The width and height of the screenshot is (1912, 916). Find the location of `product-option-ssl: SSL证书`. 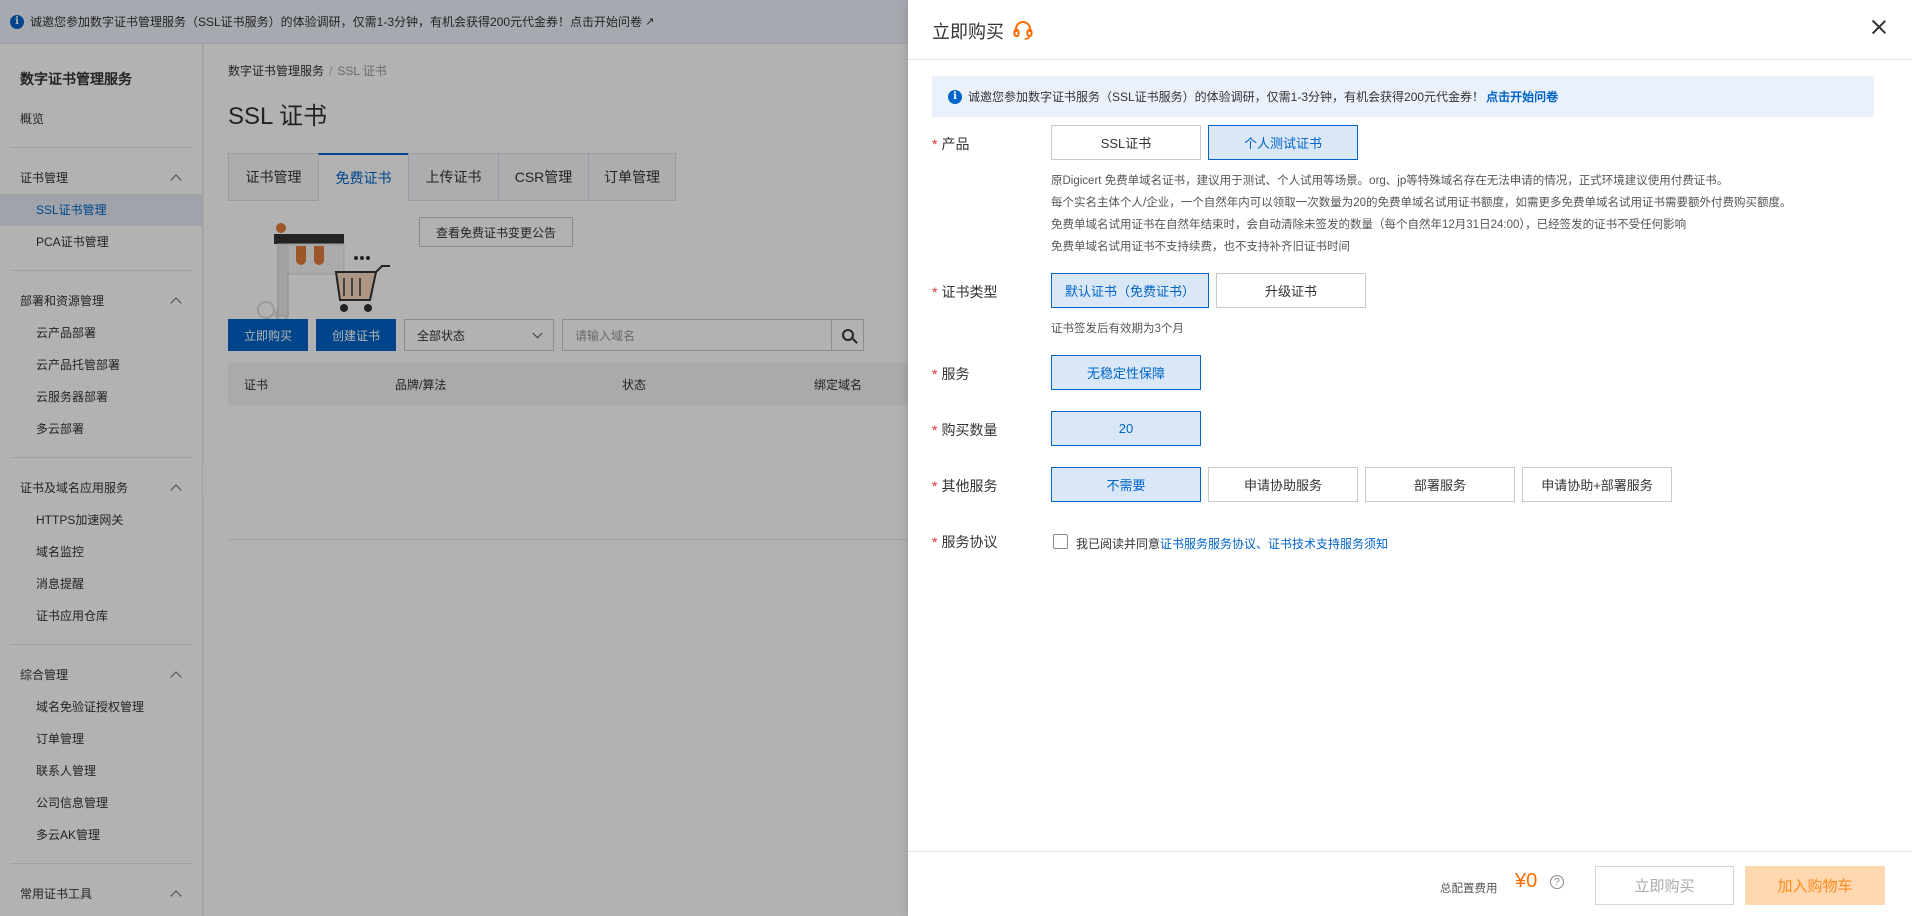

product-option-ssl: SSL证书 is located at coordinates (1126, 142).